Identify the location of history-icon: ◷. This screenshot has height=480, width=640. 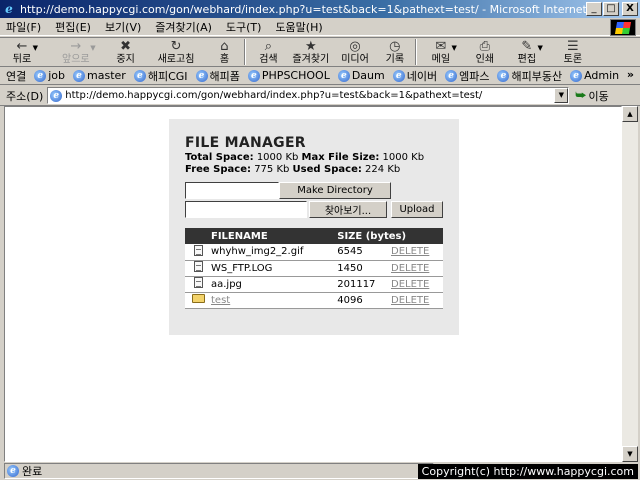
(395, 46).